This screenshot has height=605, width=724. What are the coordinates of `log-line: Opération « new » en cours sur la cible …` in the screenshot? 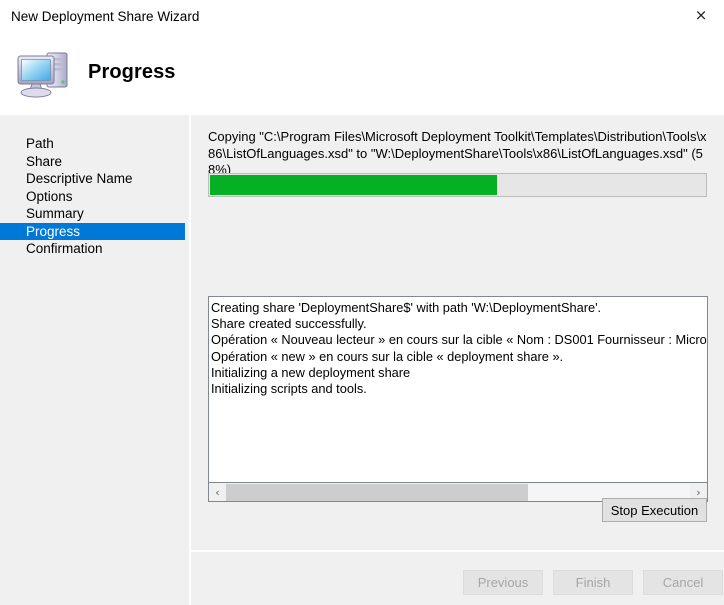 It's located at (387, 356).